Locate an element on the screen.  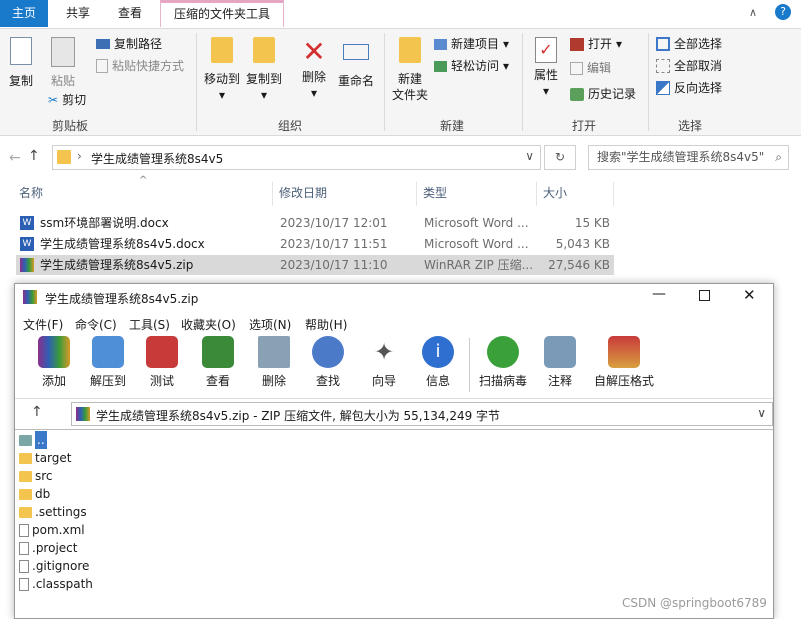
maximize-icon is located at coordinates (704, 295).